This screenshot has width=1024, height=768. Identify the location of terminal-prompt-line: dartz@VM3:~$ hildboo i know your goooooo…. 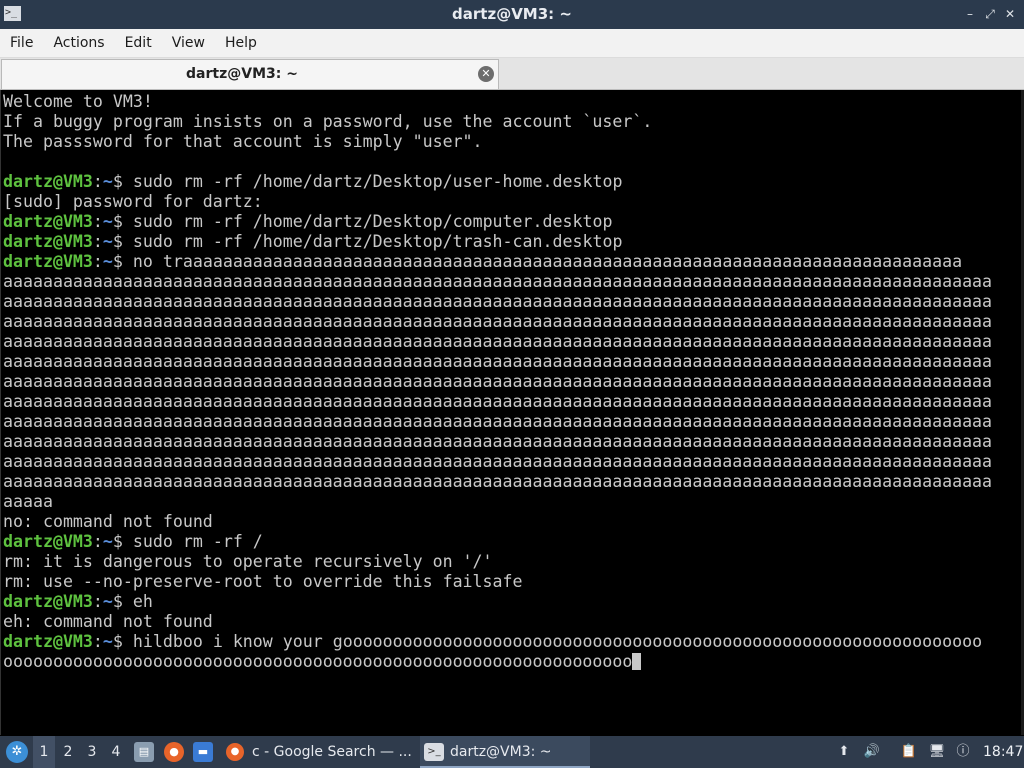
(497, 642).